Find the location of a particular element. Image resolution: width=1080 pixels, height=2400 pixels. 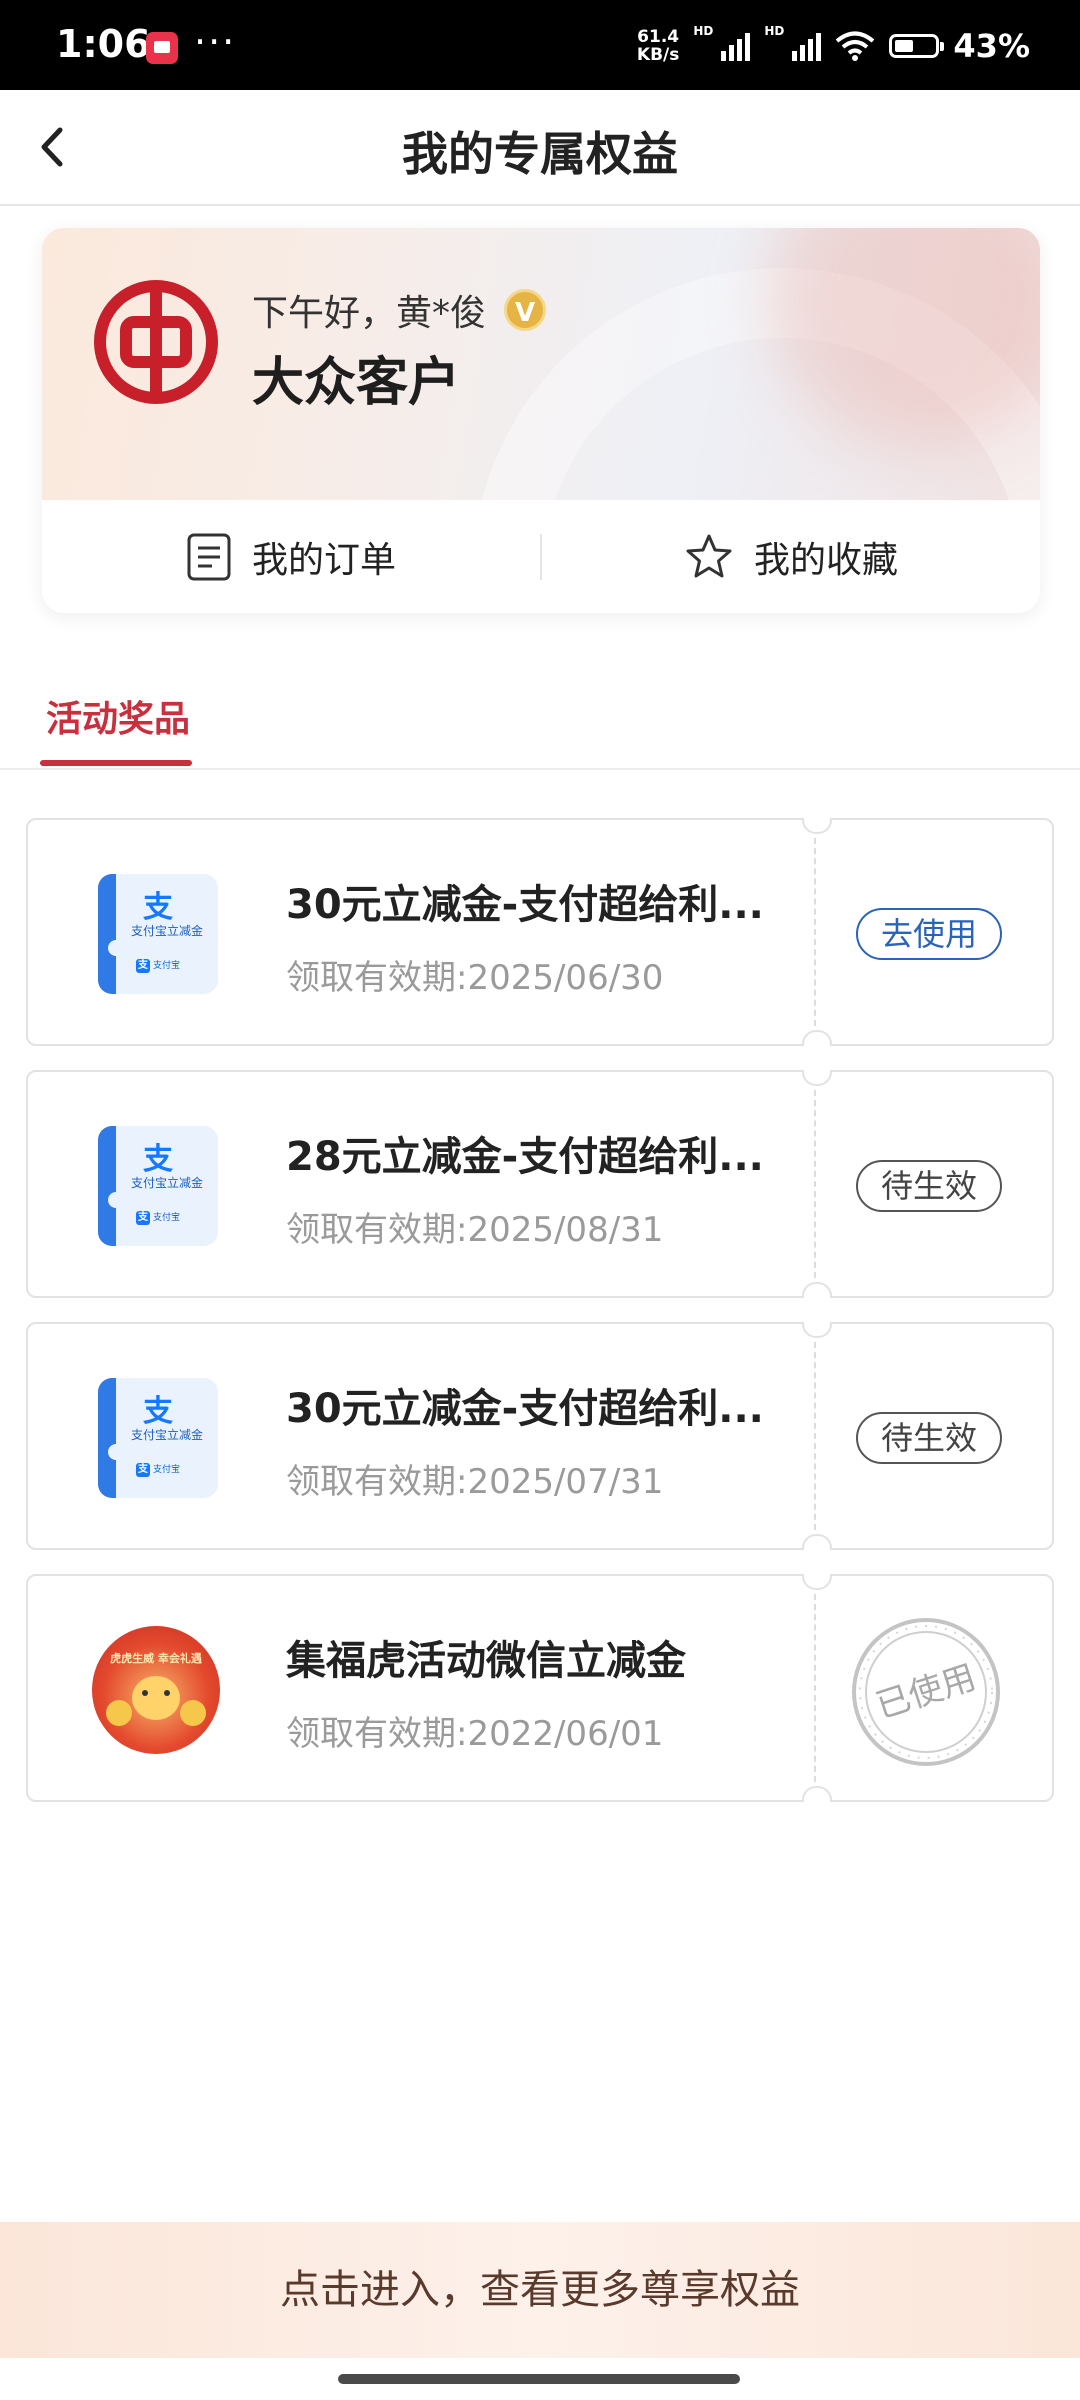

more-benefits-banner: 点击进入，查看更多尊享权益 is located at coordinates (540, 2290).